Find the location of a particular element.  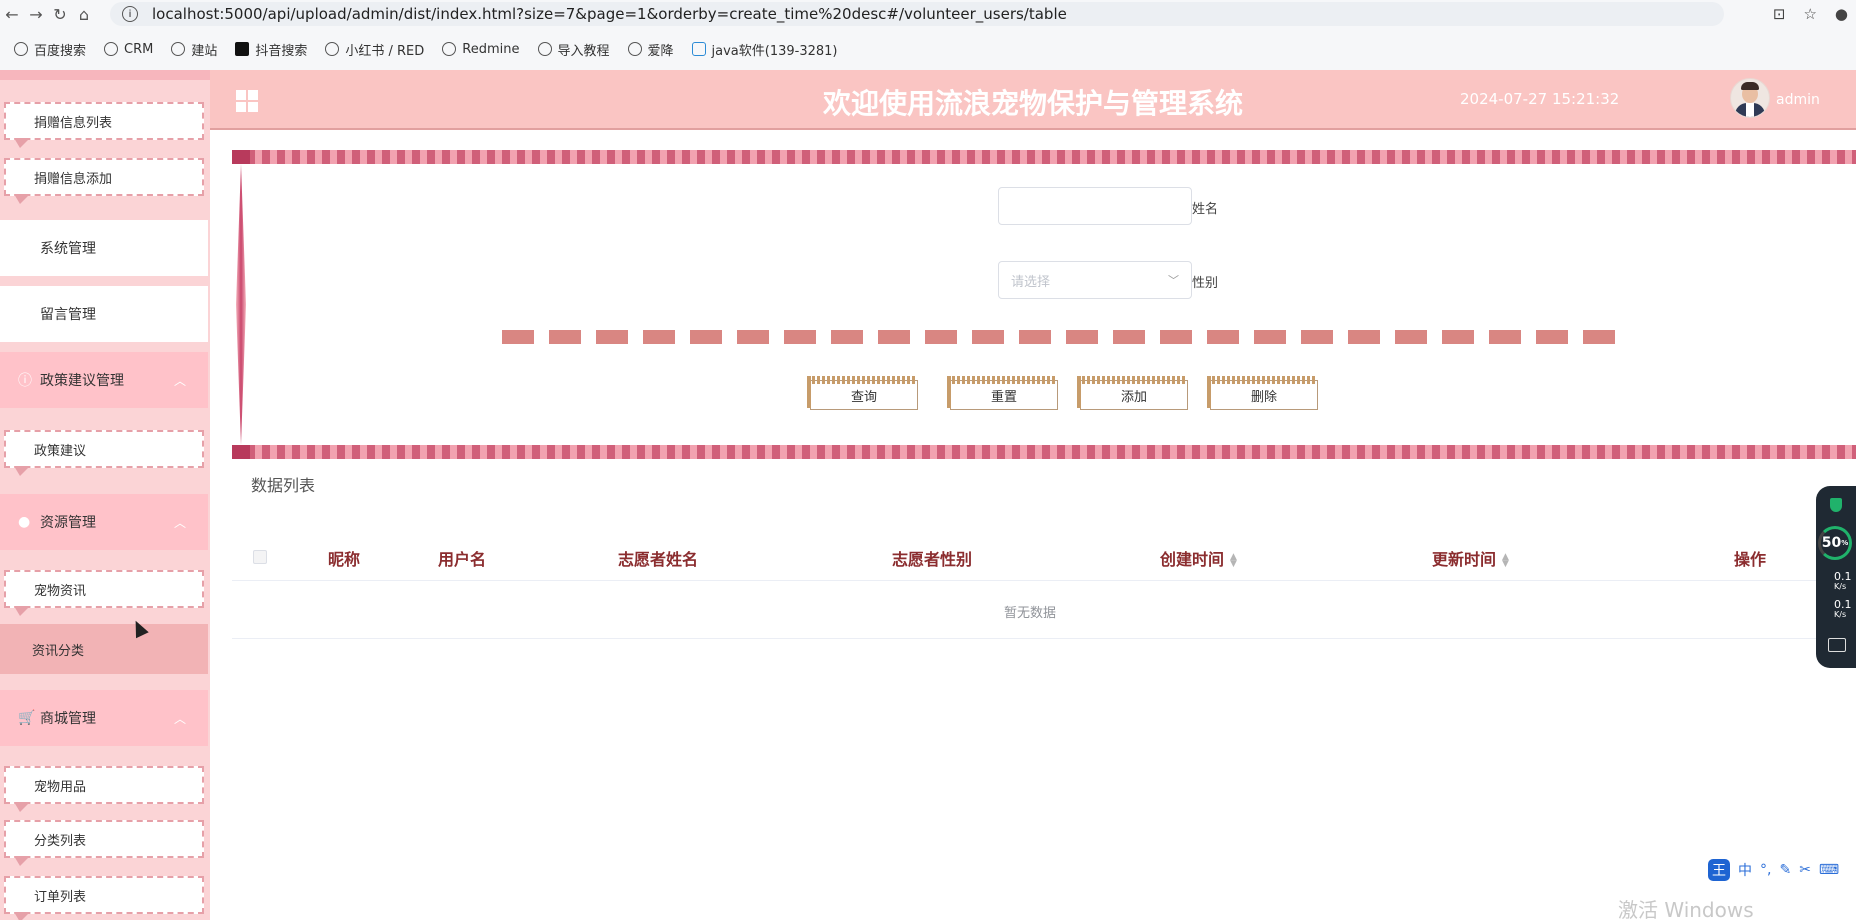

sidebar-item-pet-news: 宠物资讯 is located at coordinates (104, 593).